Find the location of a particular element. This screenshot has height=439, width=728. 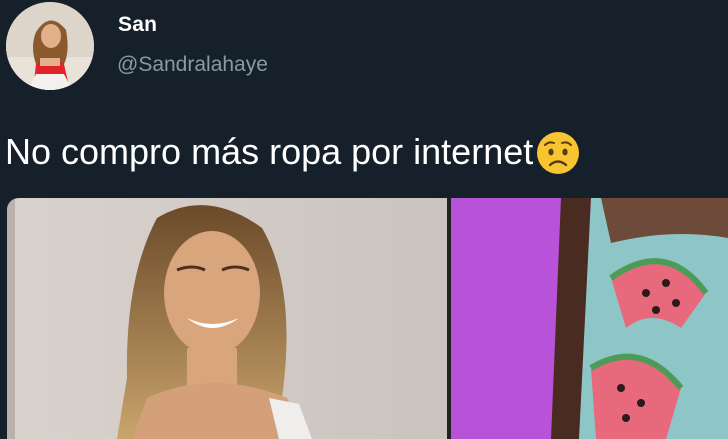

display-name: San is located at coordinates (137, 25).